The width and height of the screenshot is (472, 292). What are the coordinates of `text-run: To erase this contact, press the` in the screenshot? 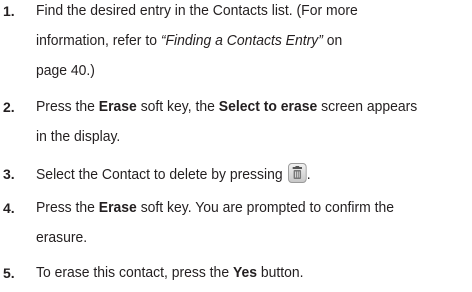 It's located at (134, 272).